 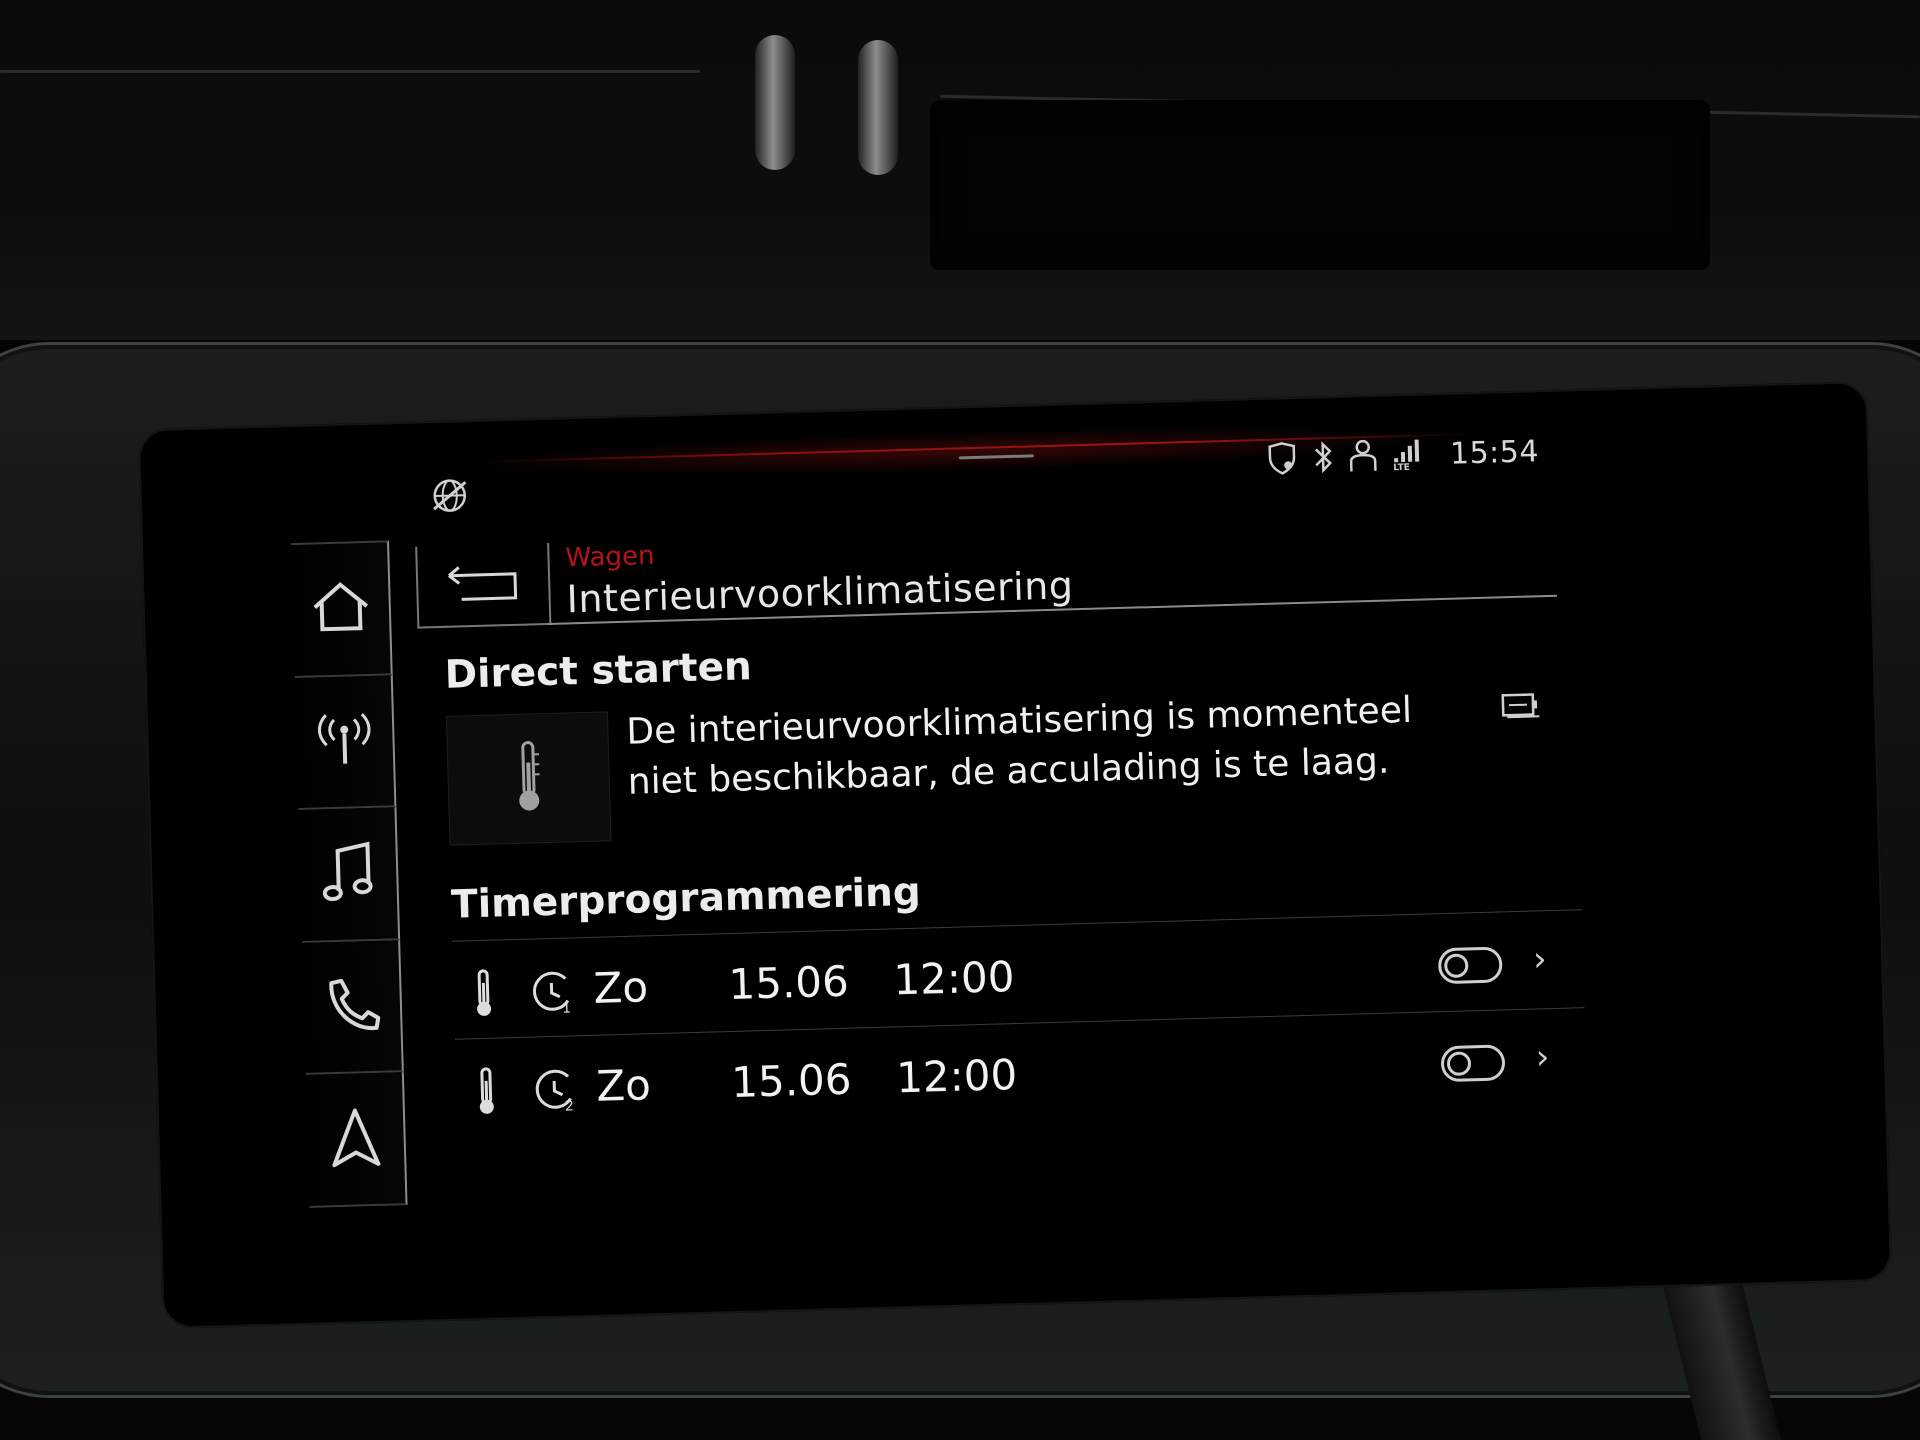 I want to click on svg-text: 2, so click(x=569, y=1105).